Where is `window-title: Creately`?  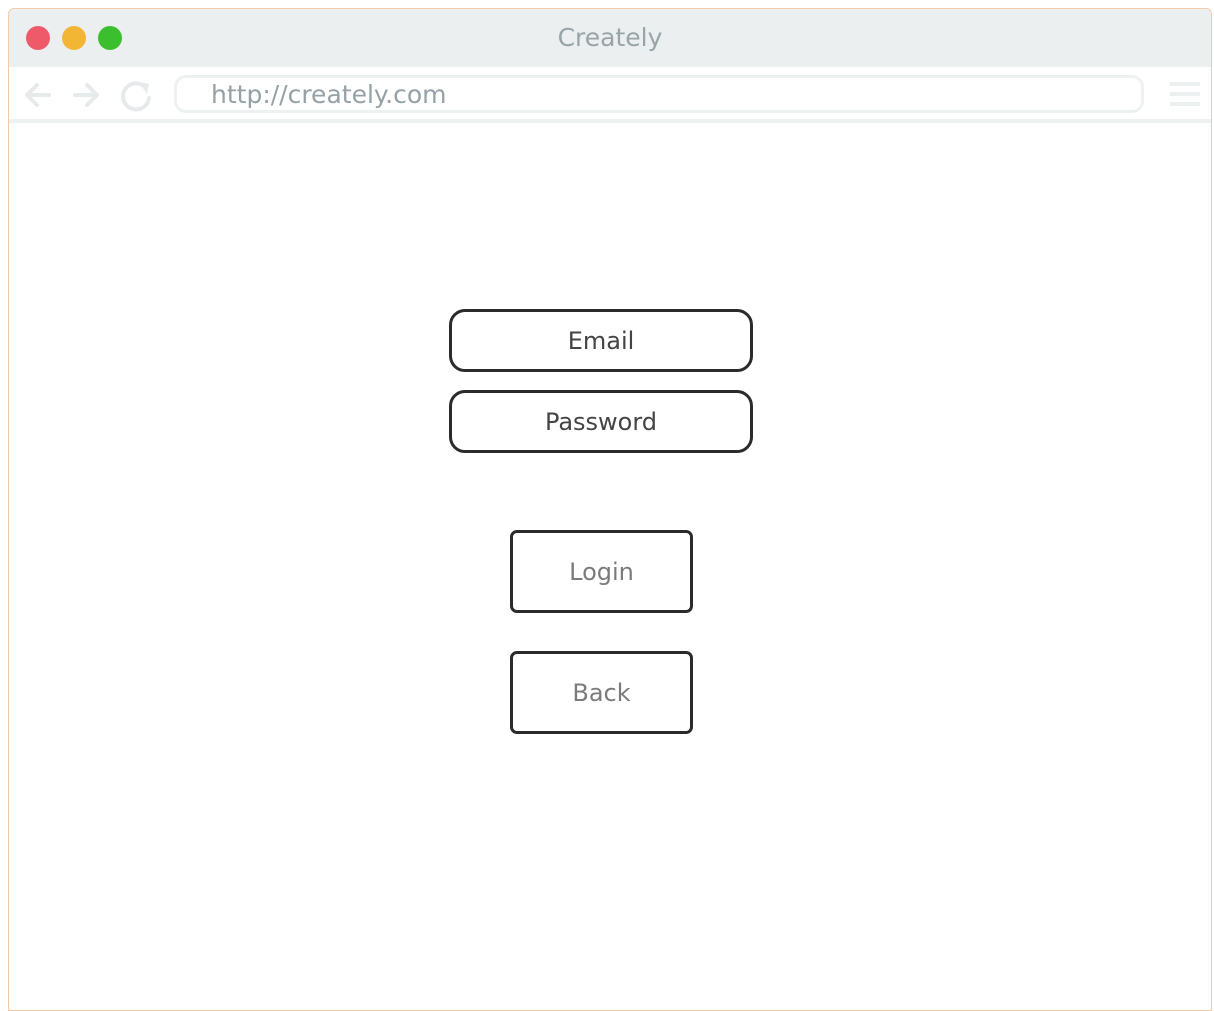
window-title: Creately is located at coordinates (610, 37).